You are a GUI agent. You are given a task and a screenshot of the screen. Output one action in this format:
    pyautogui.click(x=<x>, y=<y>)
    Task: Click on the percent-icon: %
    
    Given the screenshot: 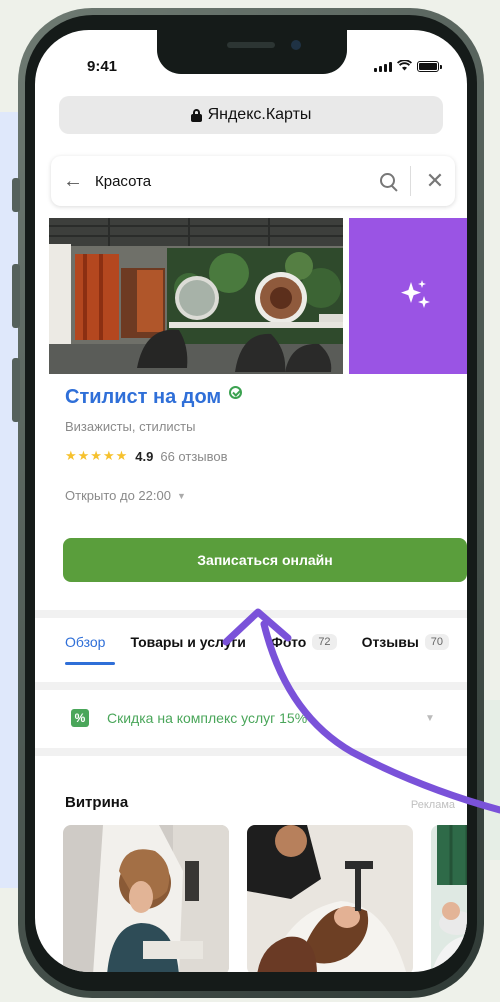 What is the action you would take?
    pyautogui.click(x=80, y=718)
    